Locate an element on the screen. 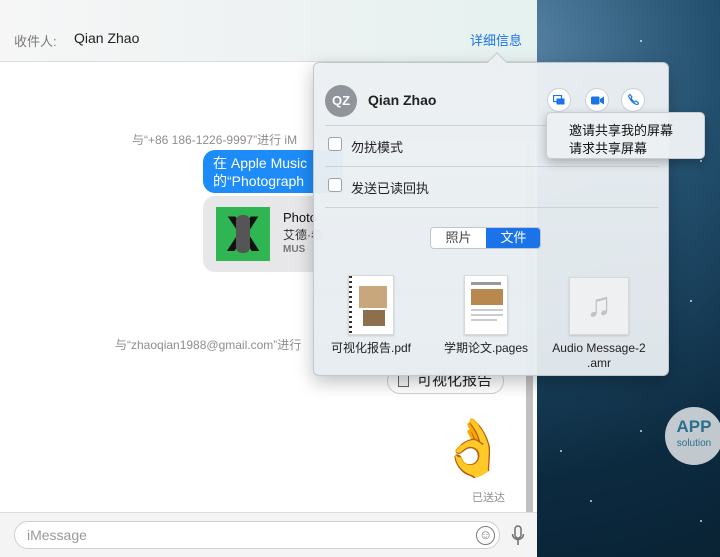  do-not-disturb-row: 勿扰模式 is located at coordinates (425, 144).